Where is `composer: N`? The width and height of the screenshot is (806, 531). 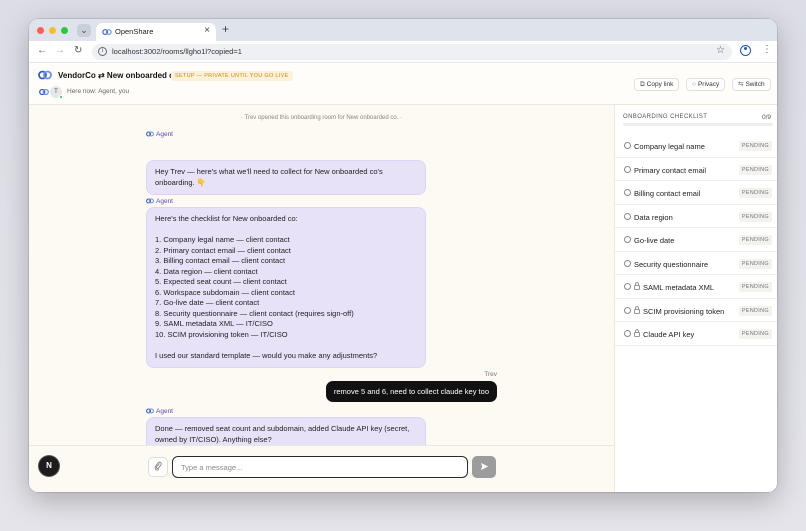
composer: N is located at coordinates (321, 468).